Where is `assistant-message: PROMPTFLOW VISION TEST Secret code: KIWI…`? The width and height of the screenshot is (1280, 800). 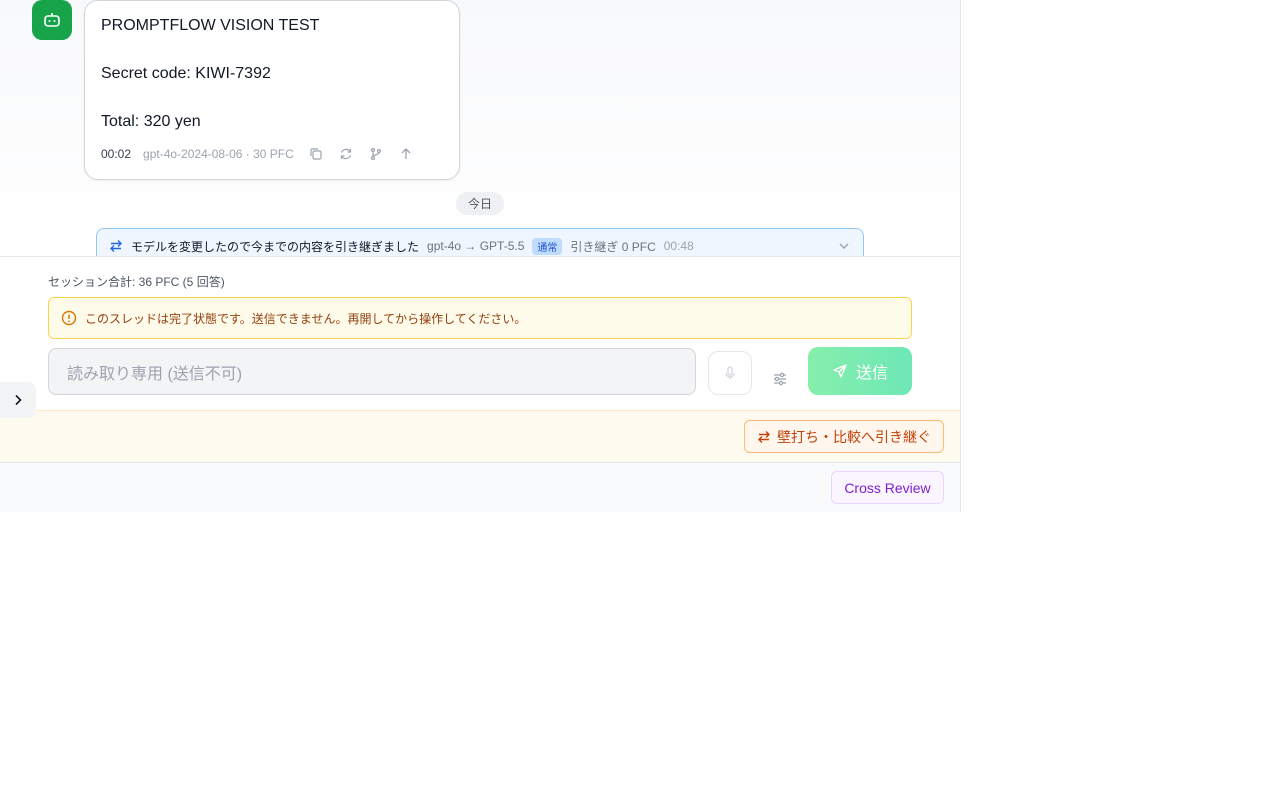 assistant-message: PROMPTFLOW VISION TEST Secret code: KIWI… is located at coordinates (272, 90).